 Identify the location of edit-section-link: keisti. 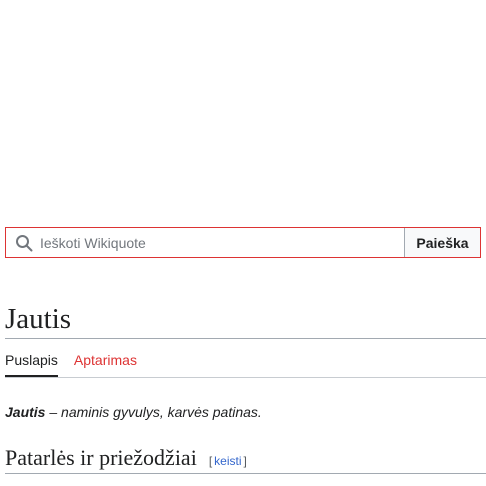
(227, 461).